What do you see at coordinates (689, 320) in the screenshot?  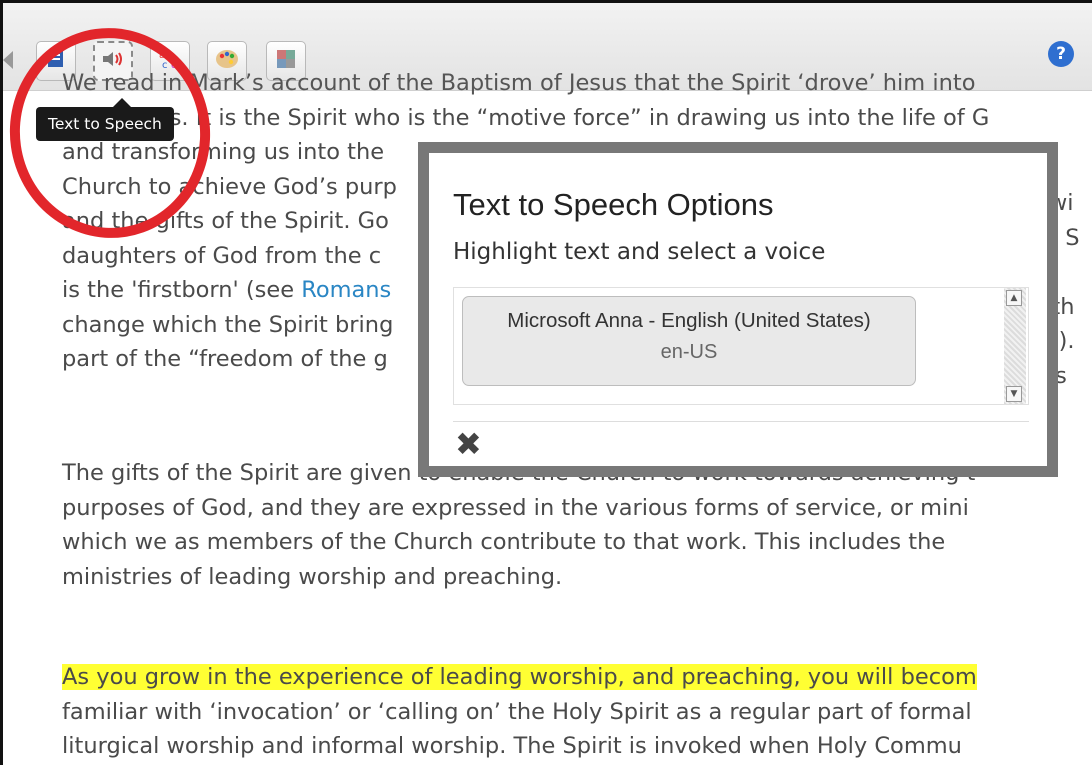 I see `voice-name: Microsoft Anna - English (United States)` at bounding box center [689, 320].